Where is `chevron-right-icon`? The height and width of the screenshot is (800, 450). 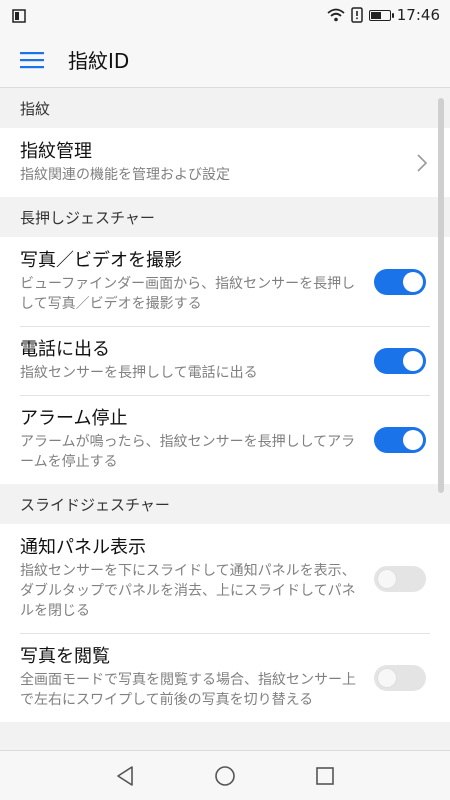
chevron-right-icon is located at coordinates (422, 162).